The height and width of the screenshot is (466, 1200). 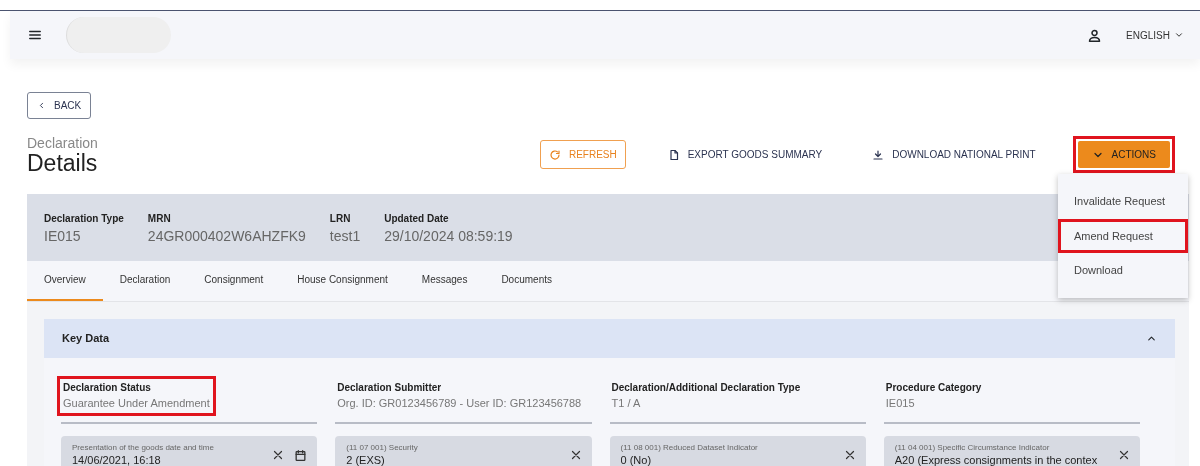 I want to click on summary-value: IE015, so click(x=63, y=236).